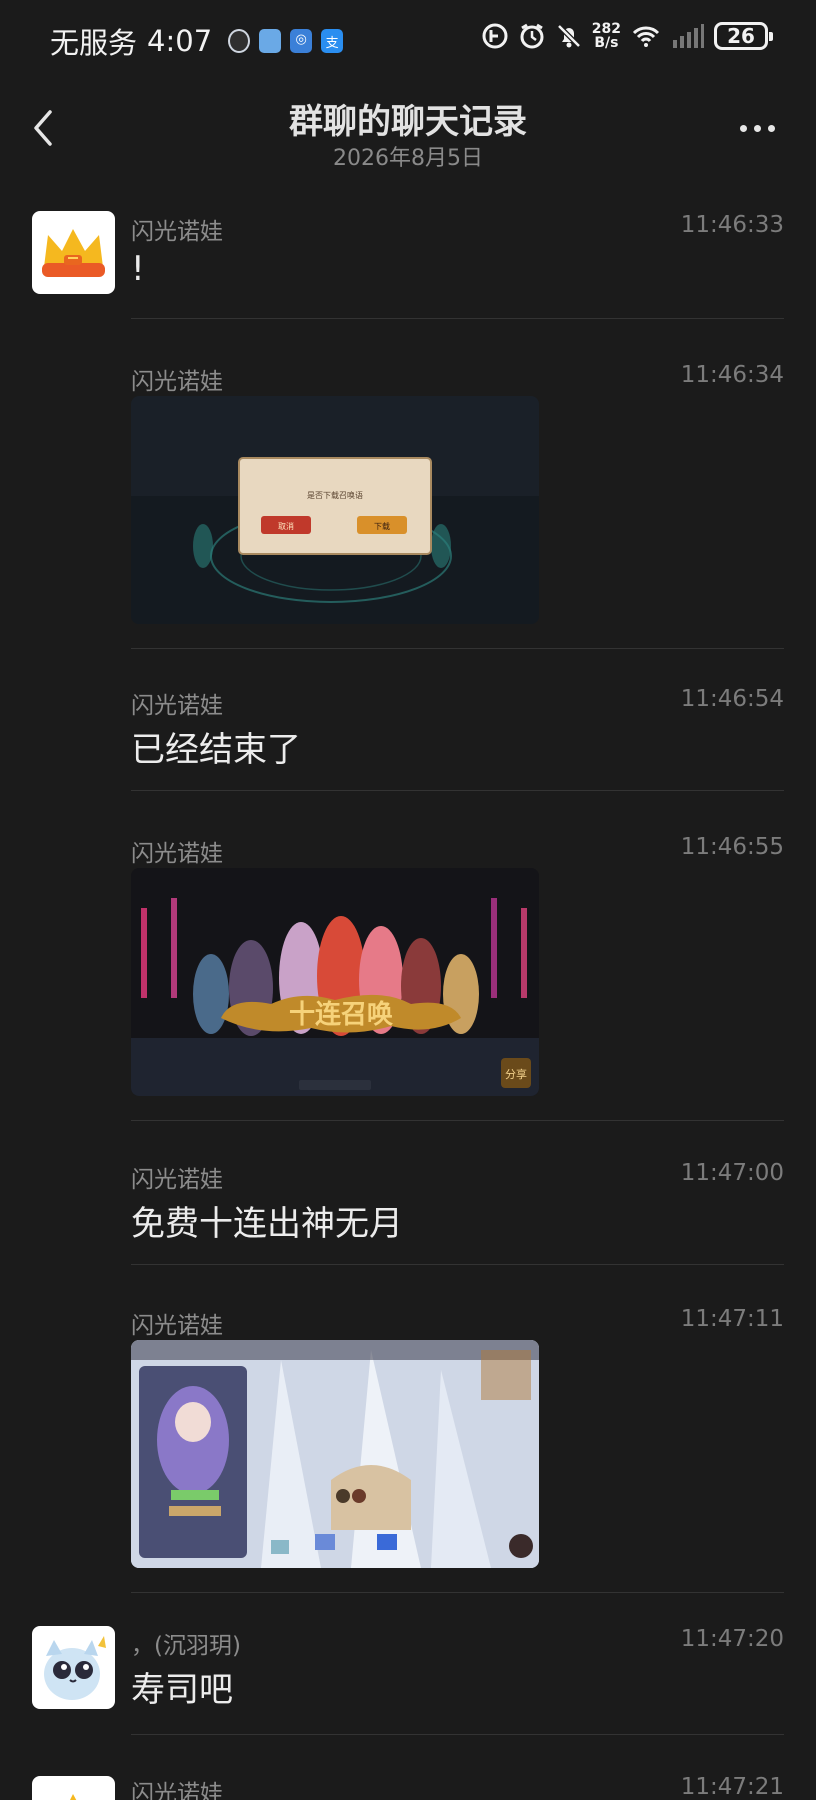  What do you see at coordinates (341, 1015) in the screenshot?
I see `image-banner-text: 十连召唤` at bounding box center [341, 1015].